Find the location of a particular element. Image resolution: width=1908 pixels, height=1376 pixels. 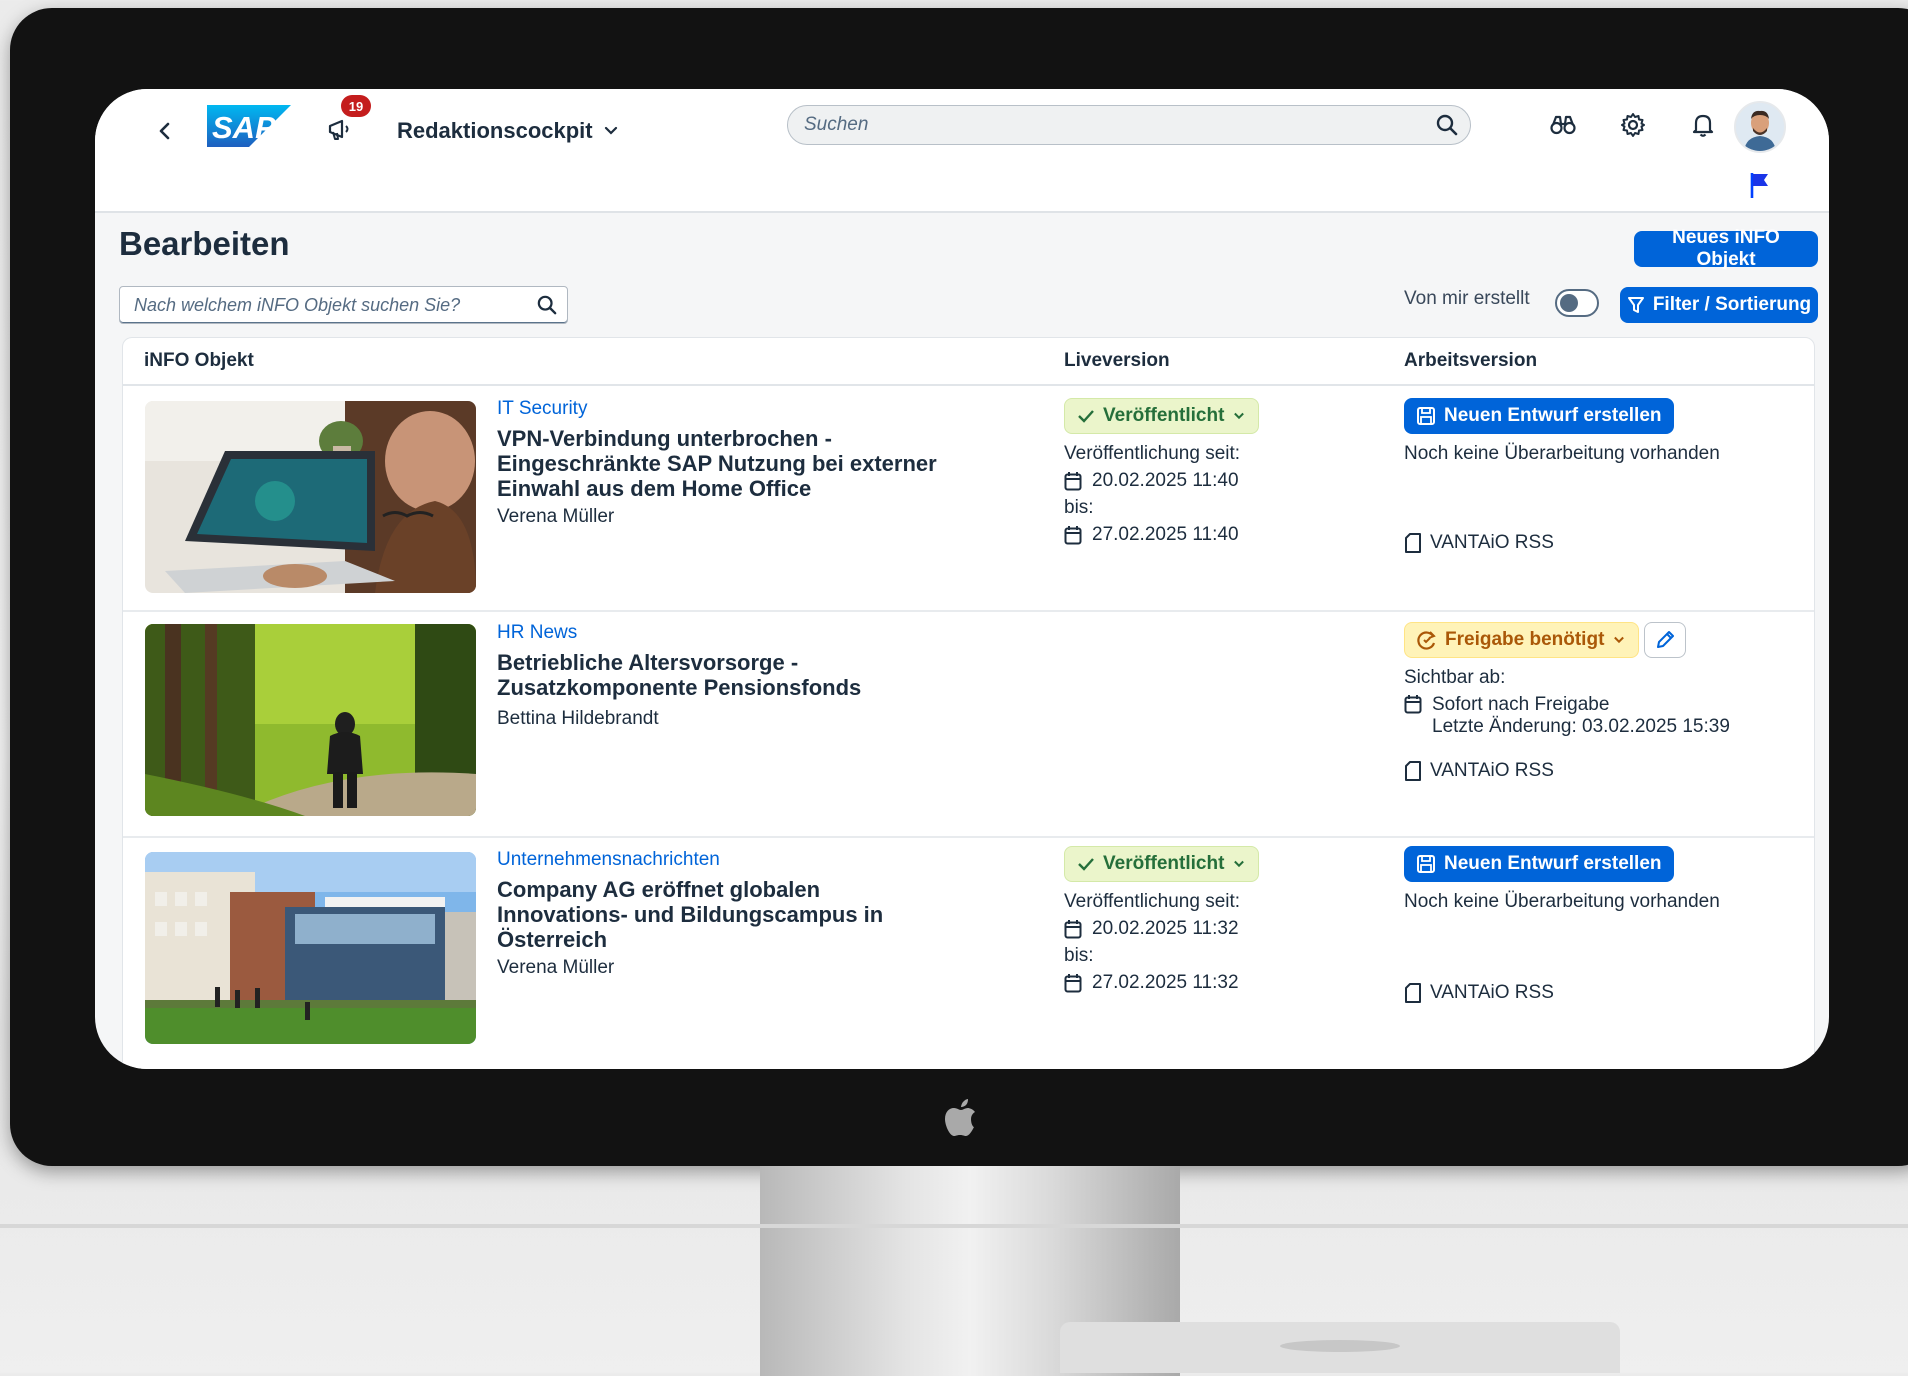

mouse is located at coordinates (1340, 1346).